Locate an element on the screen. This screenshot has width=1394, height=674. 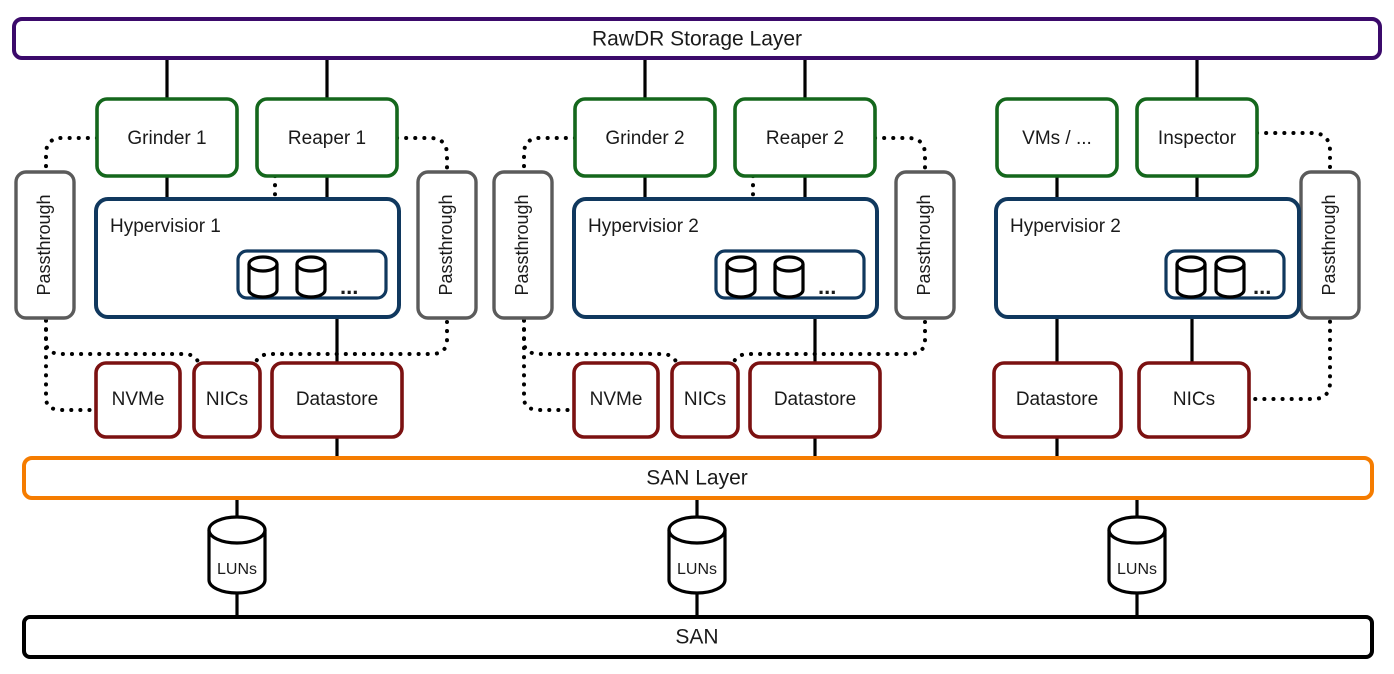
service-node-grinder-1-label: Grinder 1 is located at coordinates (166, 138).